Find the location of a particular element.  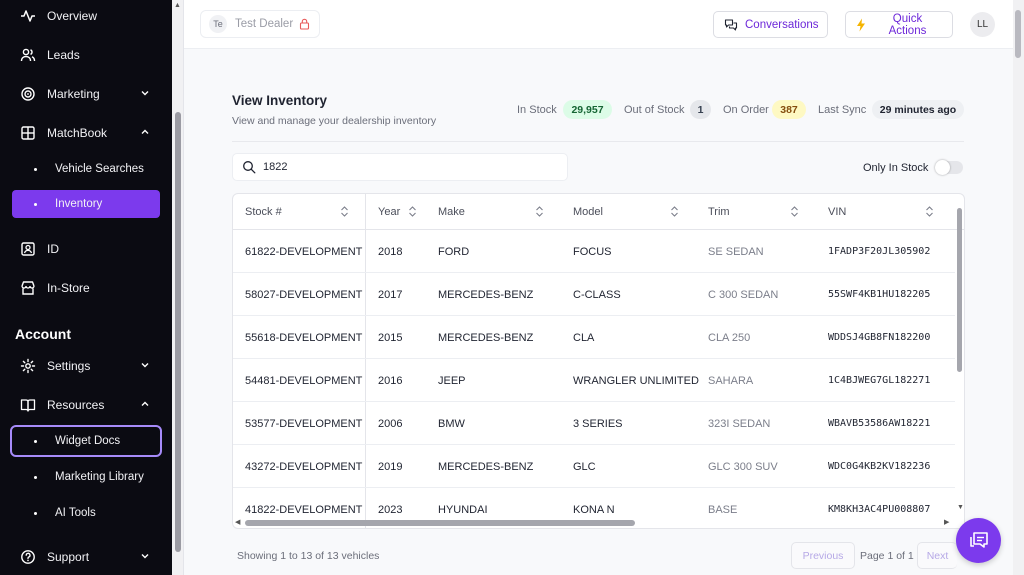

dealer-name: Test Dealer is located at coordinates (264, 24).